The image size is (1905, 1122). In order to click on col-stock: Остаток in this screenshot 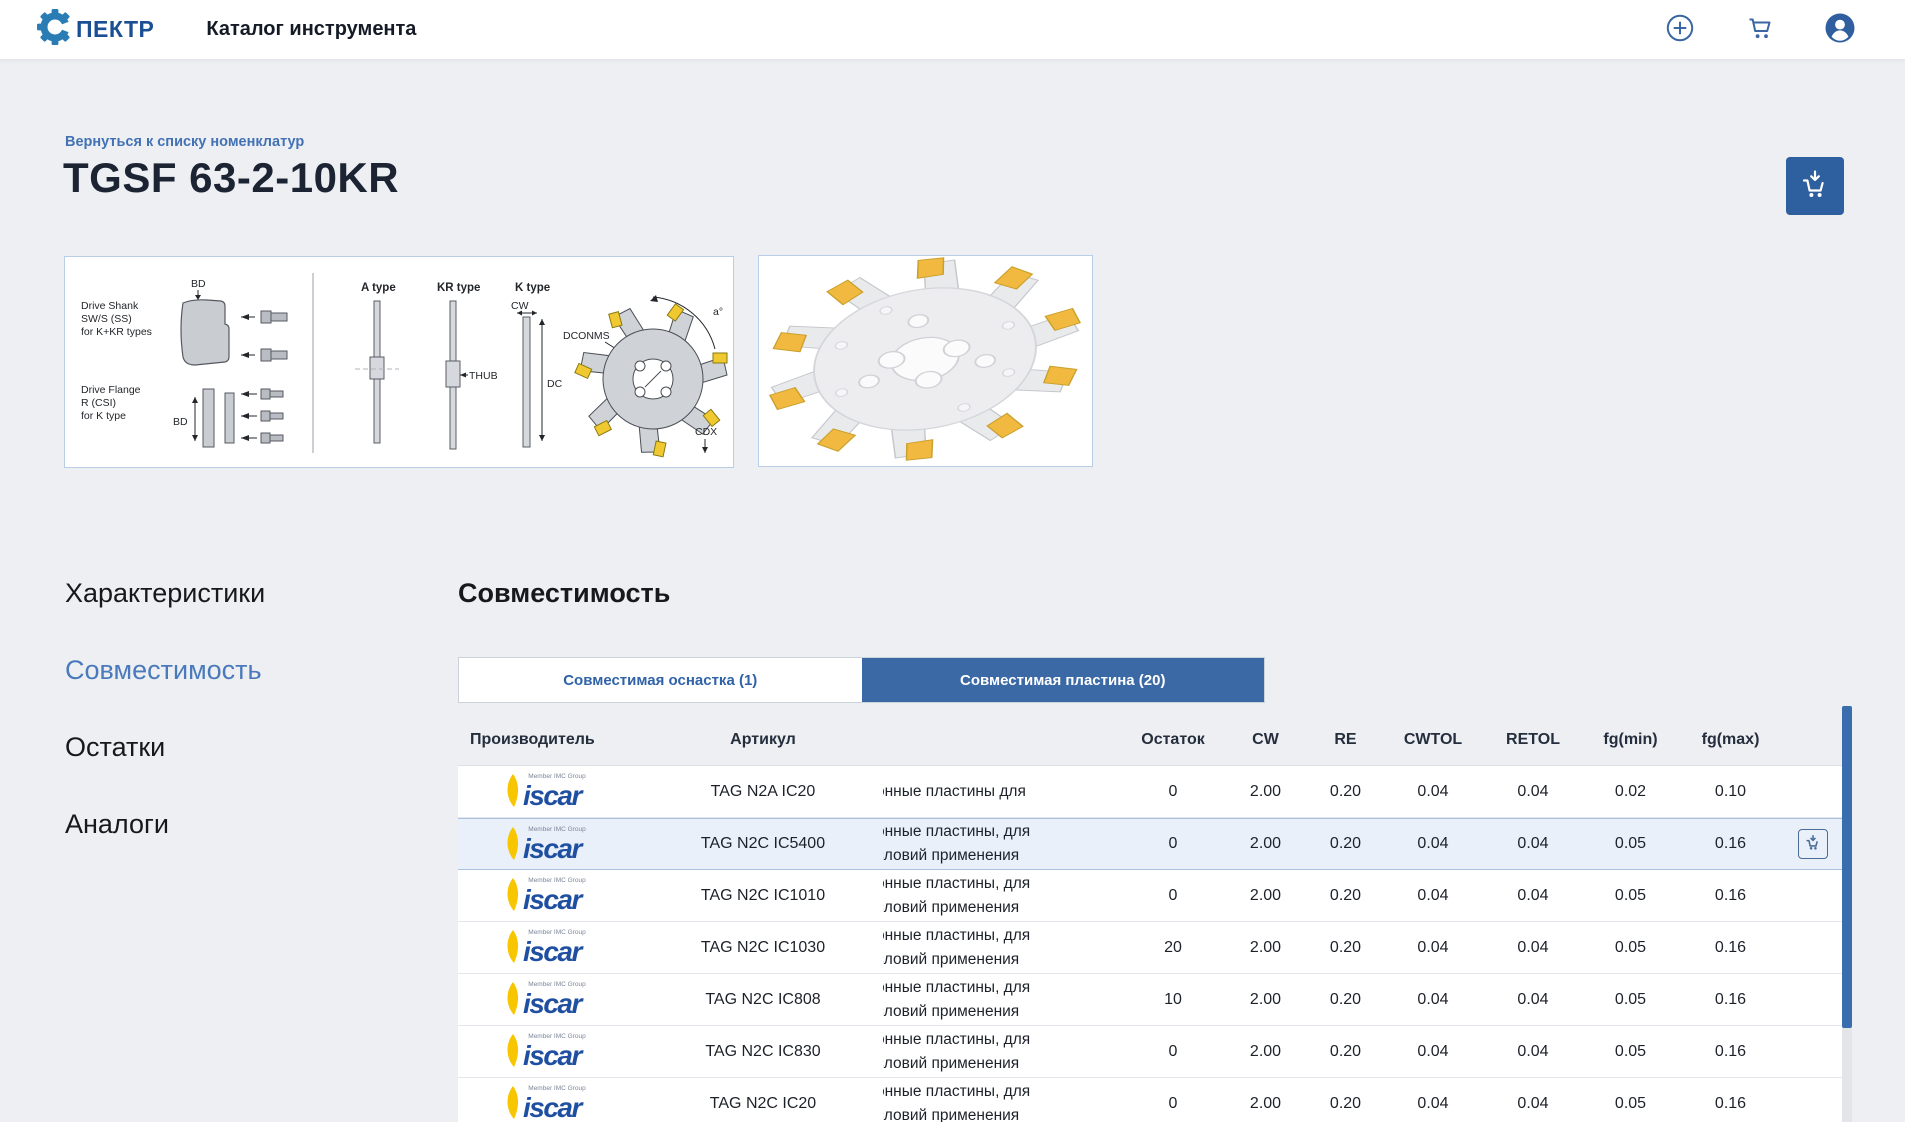, I will do `click(1173, 739)`.